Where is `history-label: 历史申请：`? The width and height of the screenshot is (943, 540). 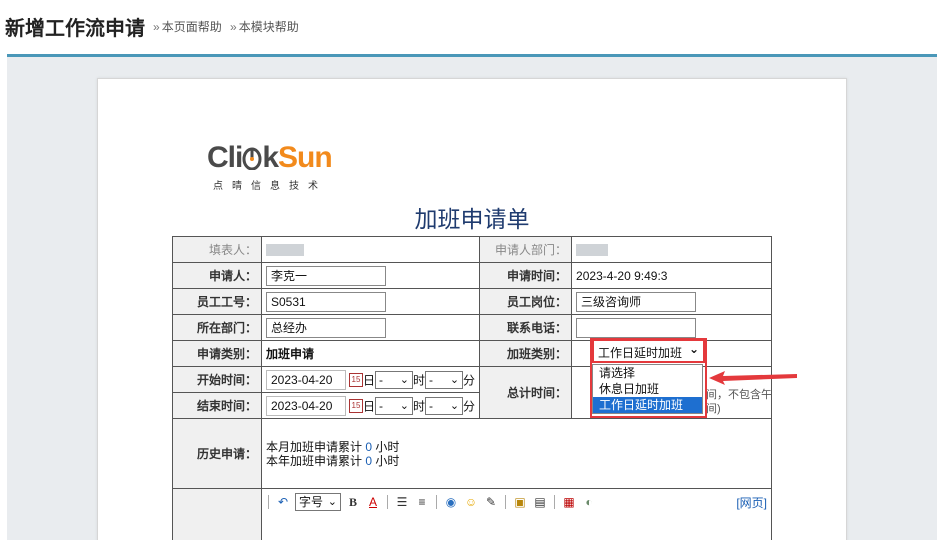 history-label: 历史申请： is located at coordinates (217, 453).